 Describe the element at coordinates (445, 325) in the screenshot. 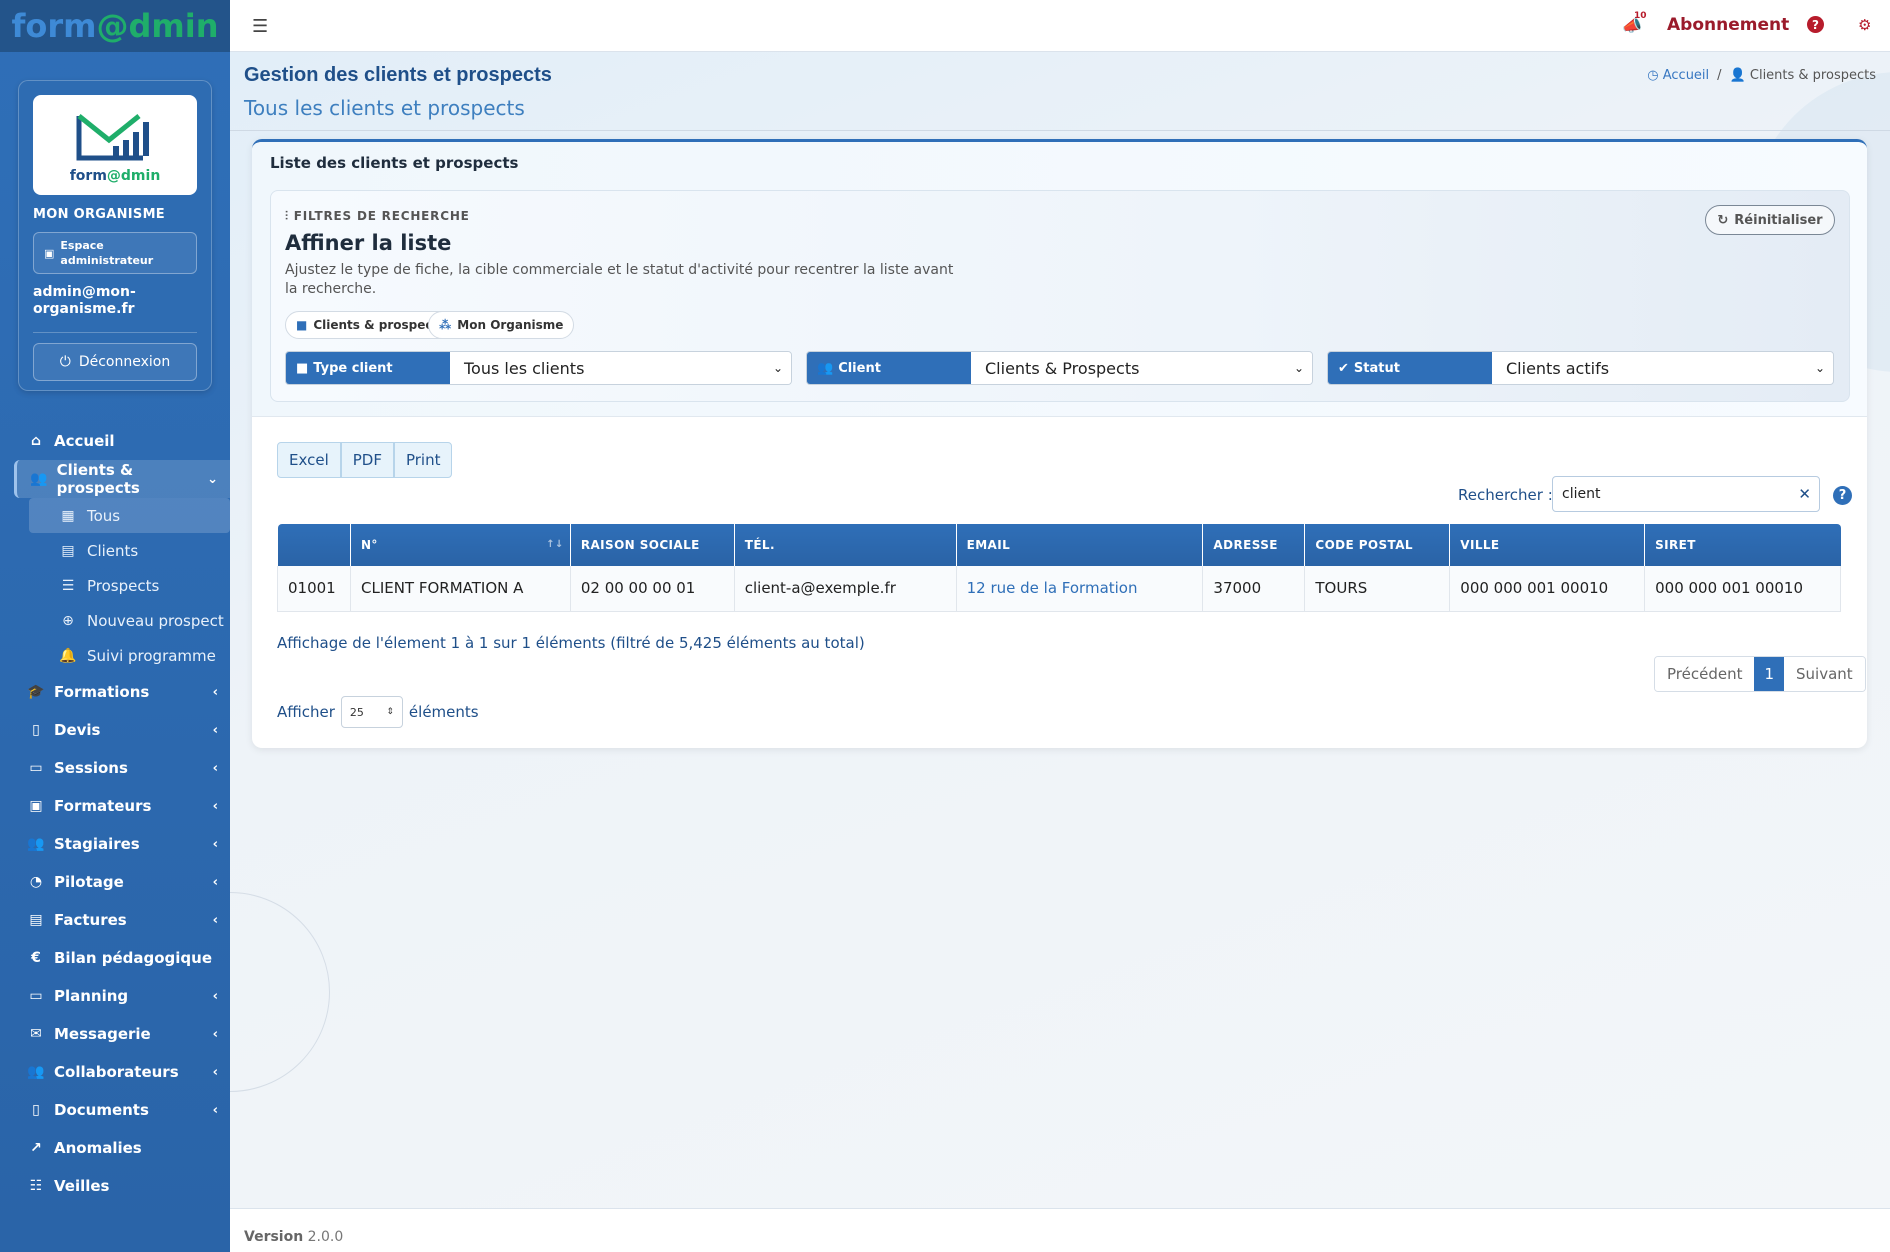

I see `sitemap-icon: ⁂` at that location.